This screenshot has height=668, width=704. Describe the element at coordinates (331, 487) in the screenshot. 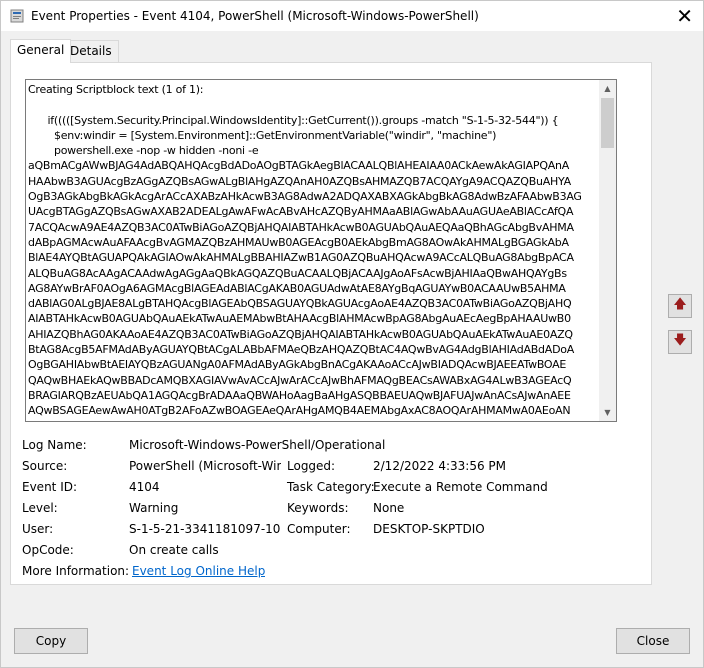

I see `task-category-label: Task Category:` at that location.